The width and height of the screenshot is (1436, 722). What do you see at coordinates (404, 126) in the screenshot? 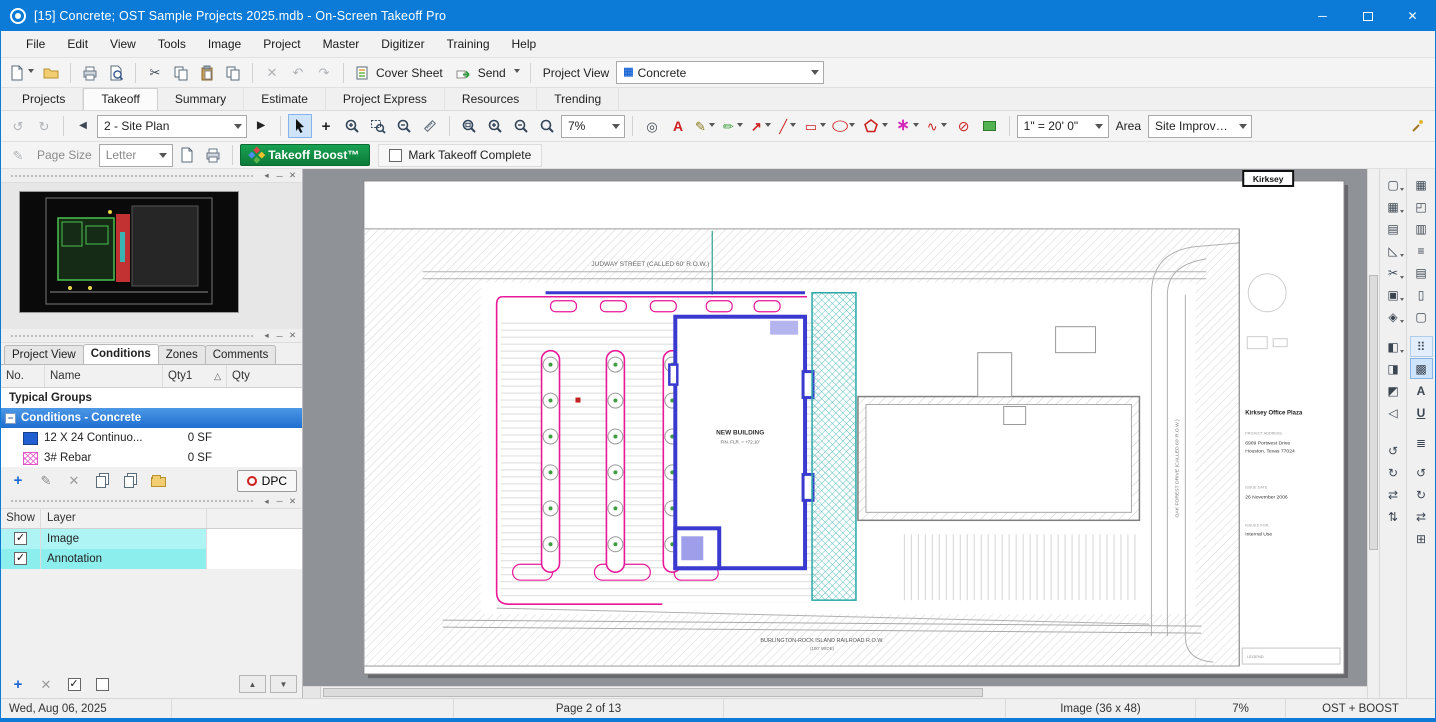
I see `zoom-out-tool-button` at bounding box center [404, 126].